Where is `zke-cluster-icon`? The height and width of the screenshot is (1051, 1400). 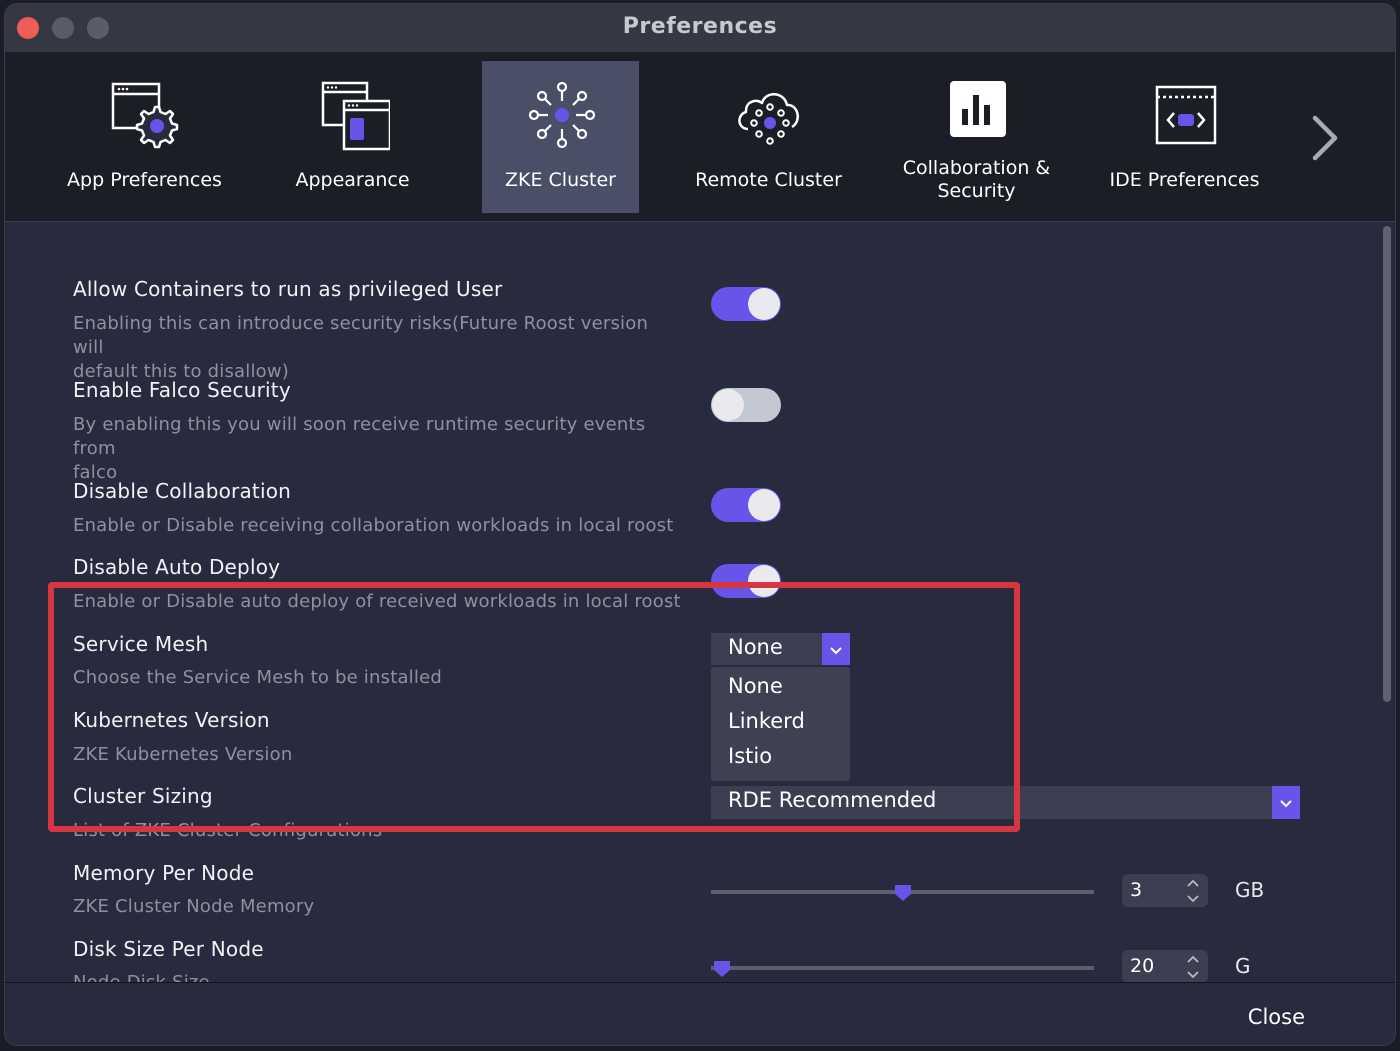 zke-cluster-icon is located at coordinates (562, 115).